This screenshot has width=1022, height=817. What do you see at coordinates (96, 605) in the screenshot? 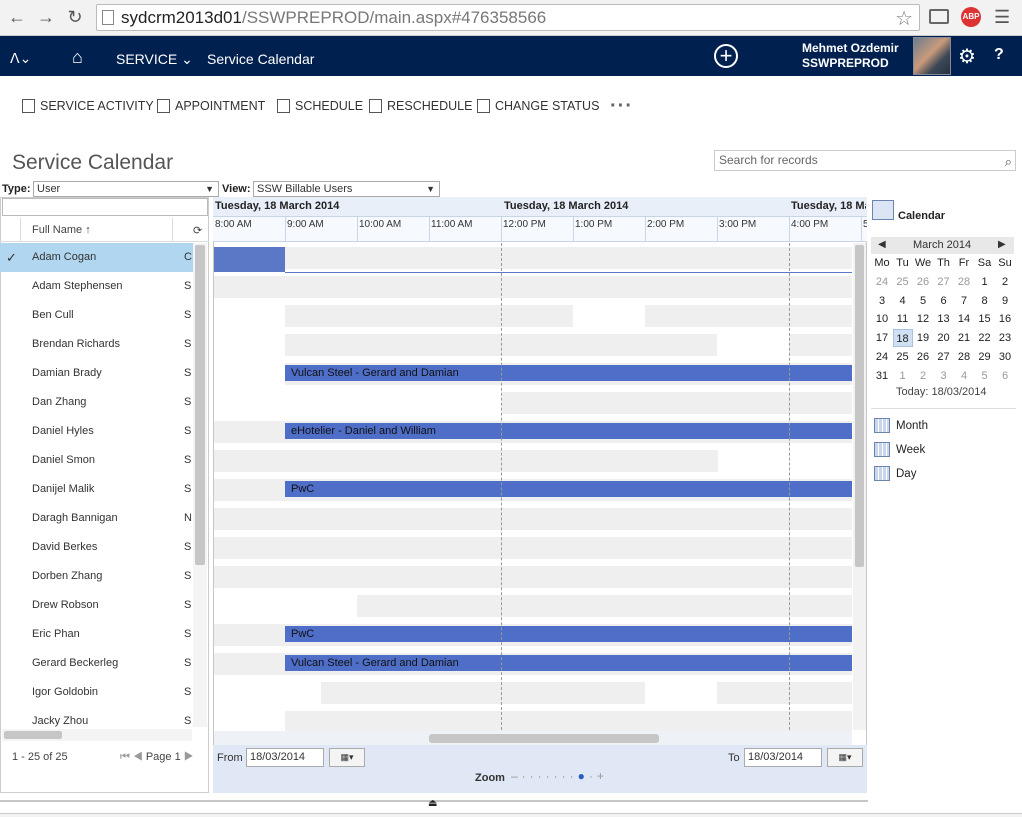
I see `table-row: Drew Robson S` at bounding box center [96, 605].